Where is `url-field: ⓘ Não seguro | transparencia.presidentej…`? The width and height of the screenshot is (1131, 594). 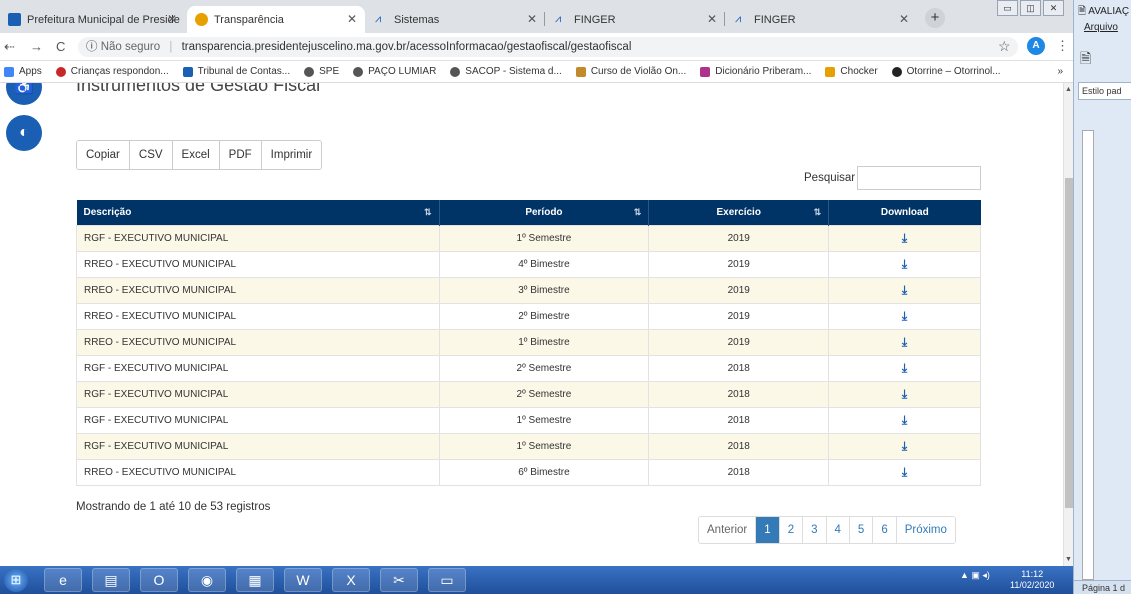 url-field: ⓘ Não seguro | transparencia.presidentej… is located at coordinates (548, 47).